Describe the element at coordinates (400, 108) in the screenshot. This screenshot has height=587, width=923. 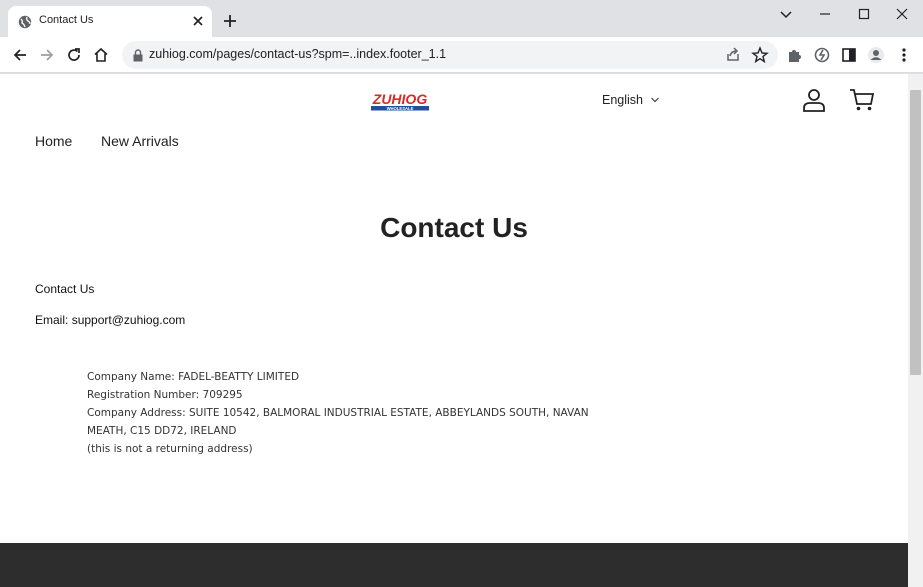
I see `svg-text: WHOLESALE` at that location.